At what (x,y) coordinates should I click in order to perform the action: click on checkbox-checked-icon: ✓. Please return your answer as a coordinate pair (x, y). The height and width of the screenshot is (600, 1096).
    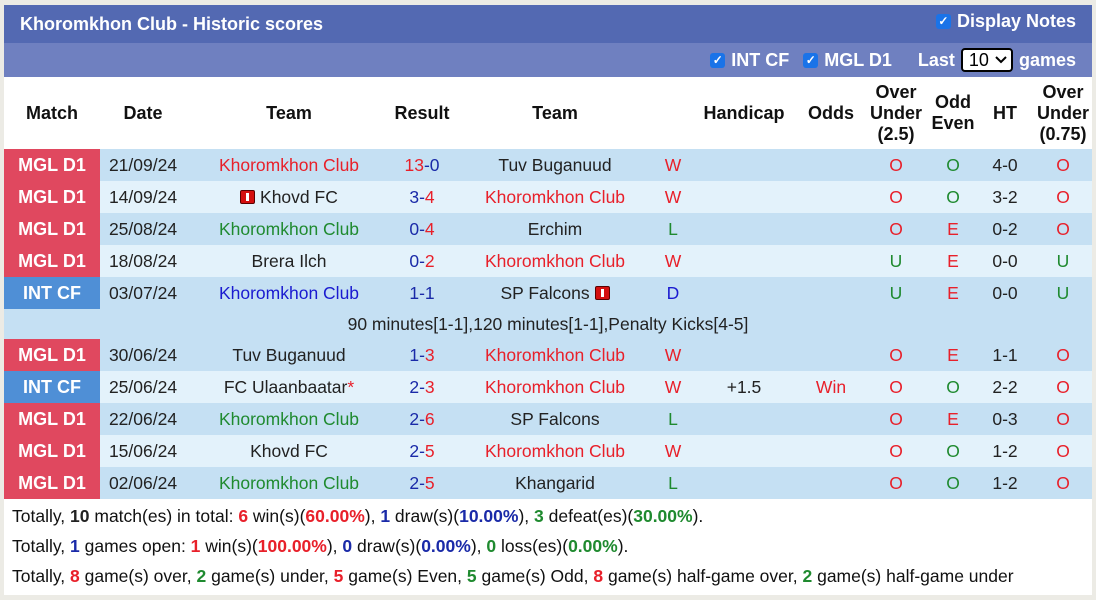
    Looking at the image, I should click on (943, 21).